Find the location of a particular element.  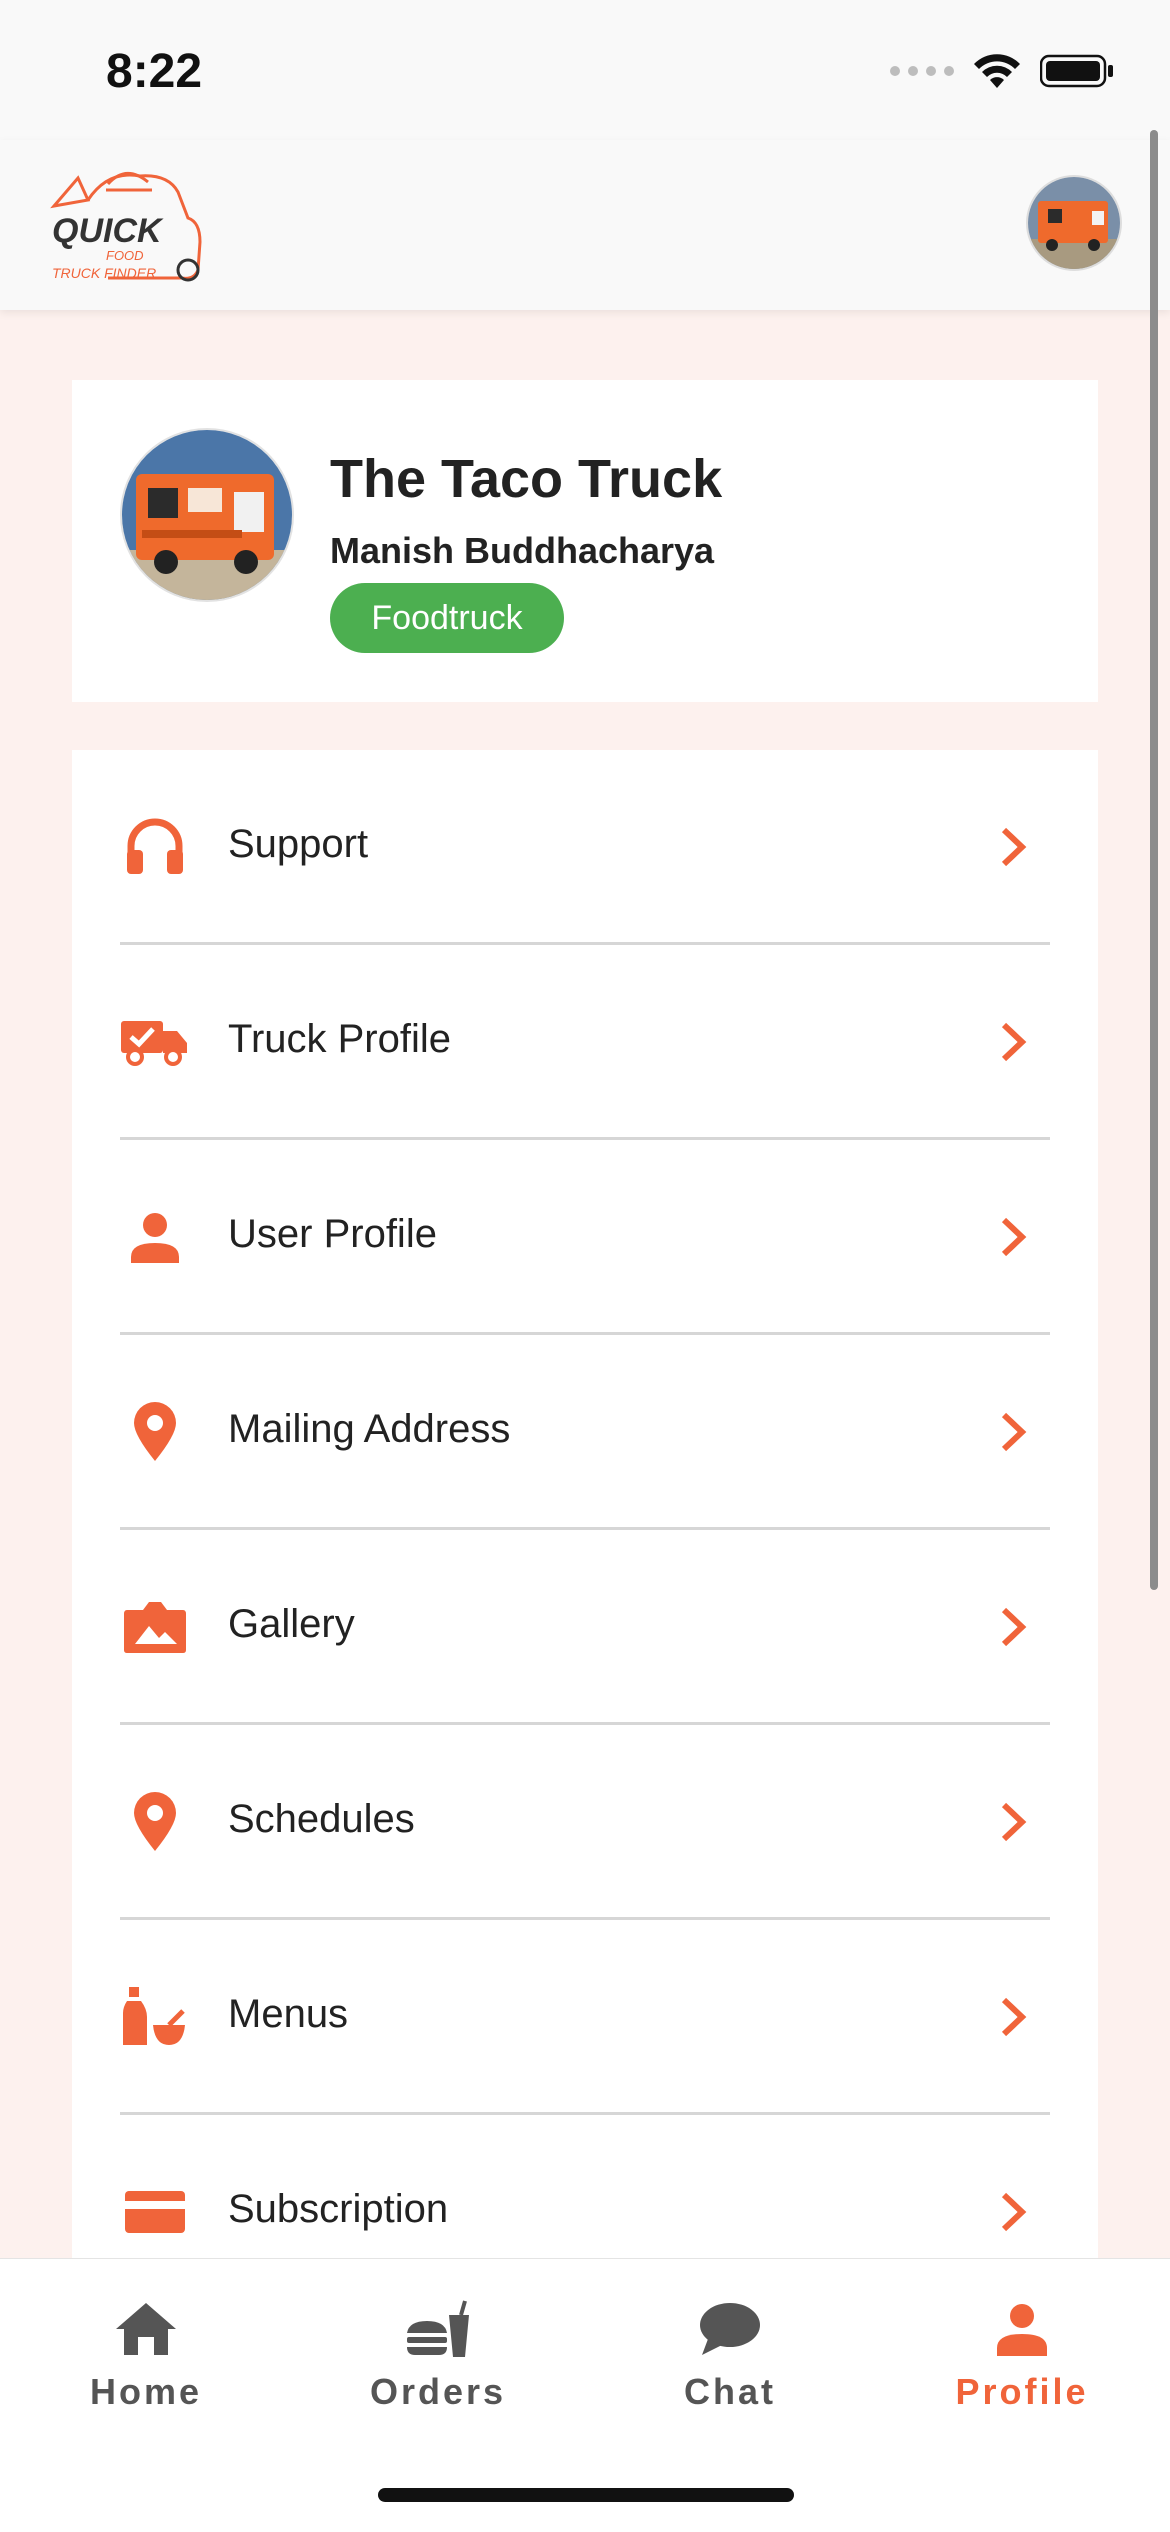

tab-label: Chat is located at coordinates (730, 2391).